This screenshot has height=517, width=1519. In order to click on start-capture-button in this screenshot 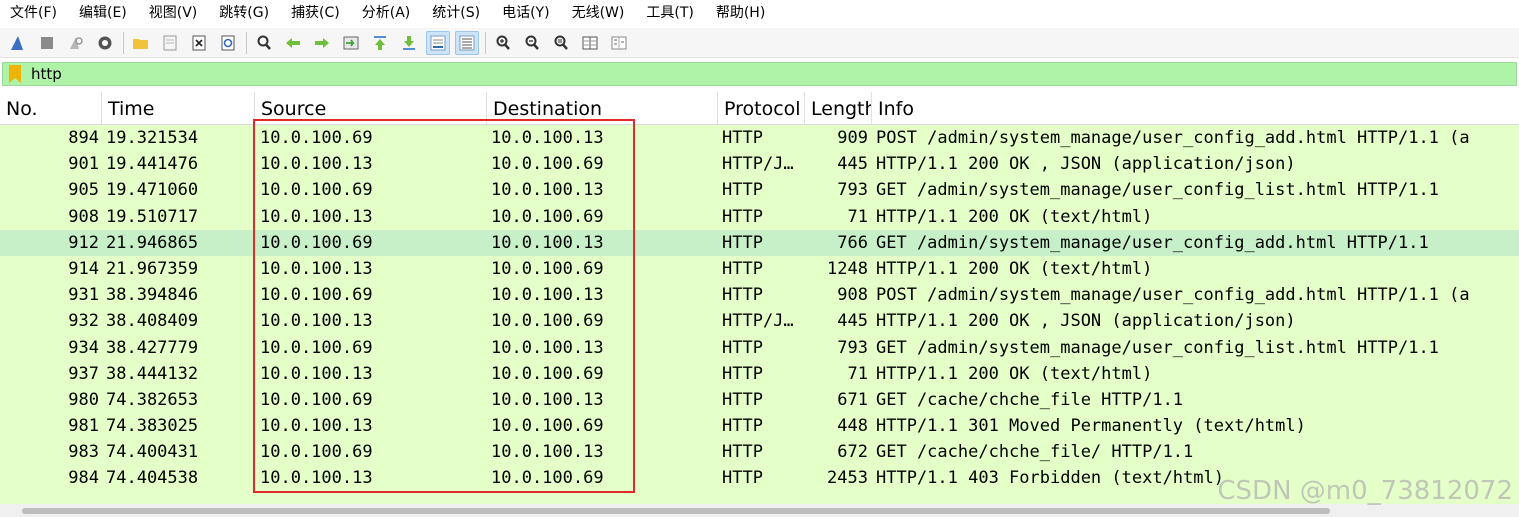, I will do `click(18, 43)`.